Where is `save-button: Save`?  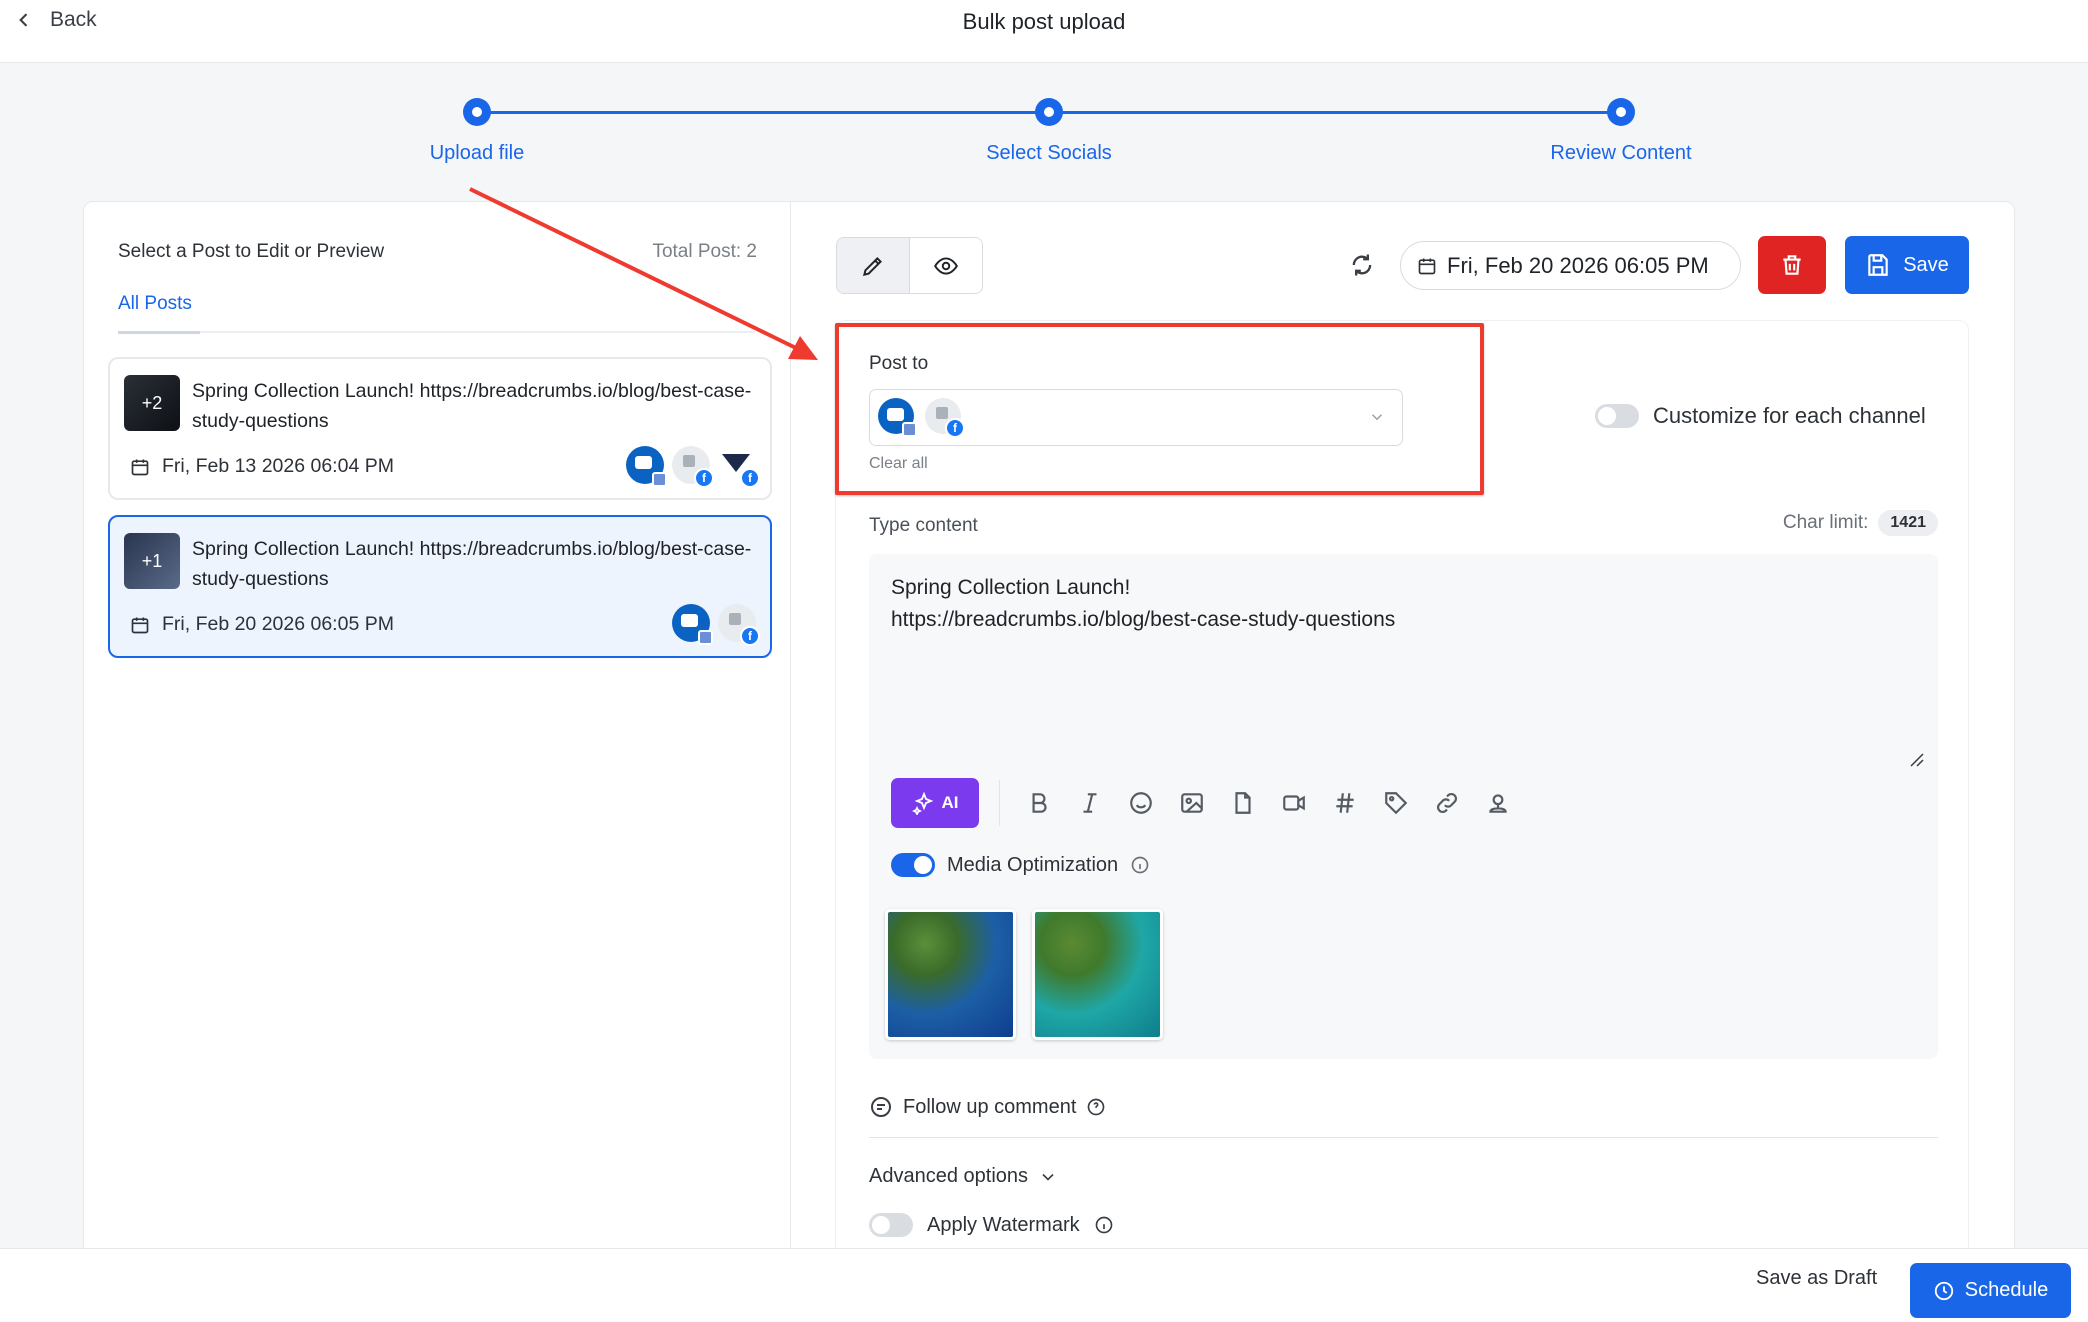 save-button: Save is located at coordinates (1907, 265).